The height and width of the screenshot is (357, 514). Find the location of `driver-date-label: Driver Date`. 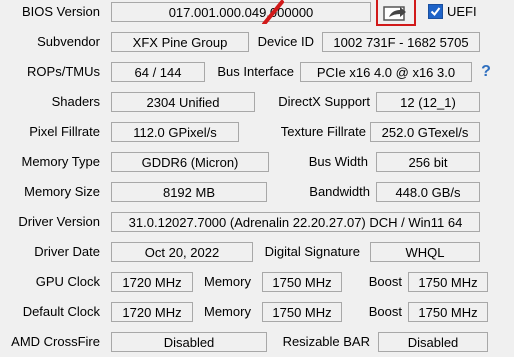

driver-date-label: Driver Date is located at coordinates (67, 251).